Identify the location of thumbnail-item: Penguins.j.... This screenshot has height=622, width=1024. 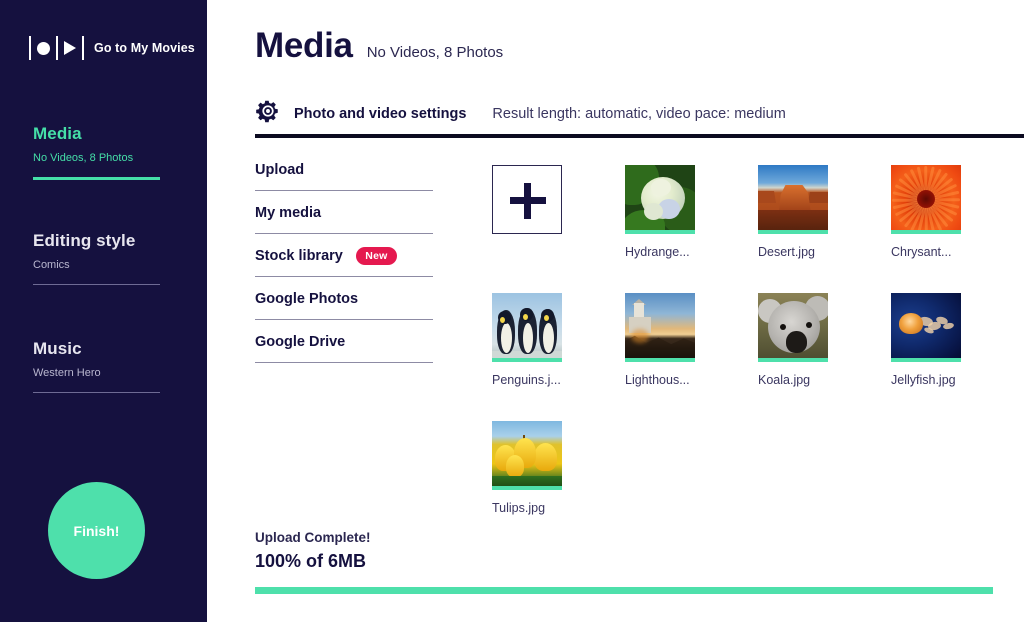
(558, 340).